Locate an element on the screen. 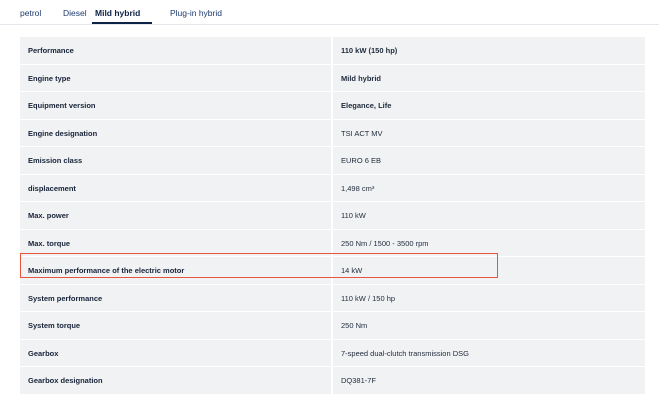 This screenshot has width=659, height=400. spec-value-cell: 14 kW is located at coordinates (489, 270).